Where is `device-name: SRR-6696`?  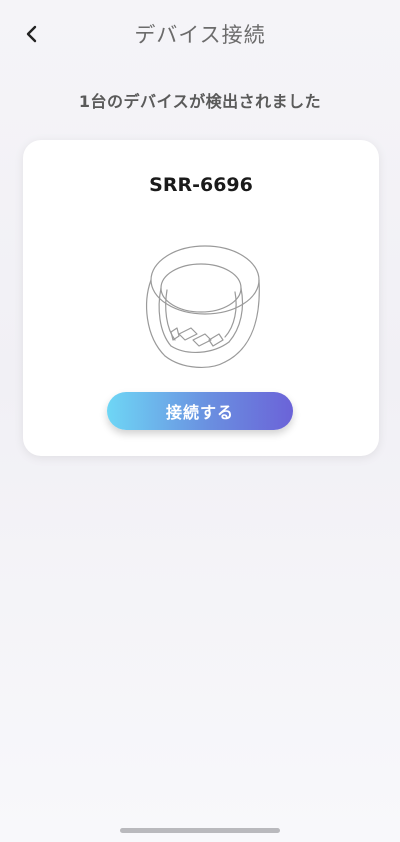
device-name: SRR-6696 is located at coordinates (201, 185).